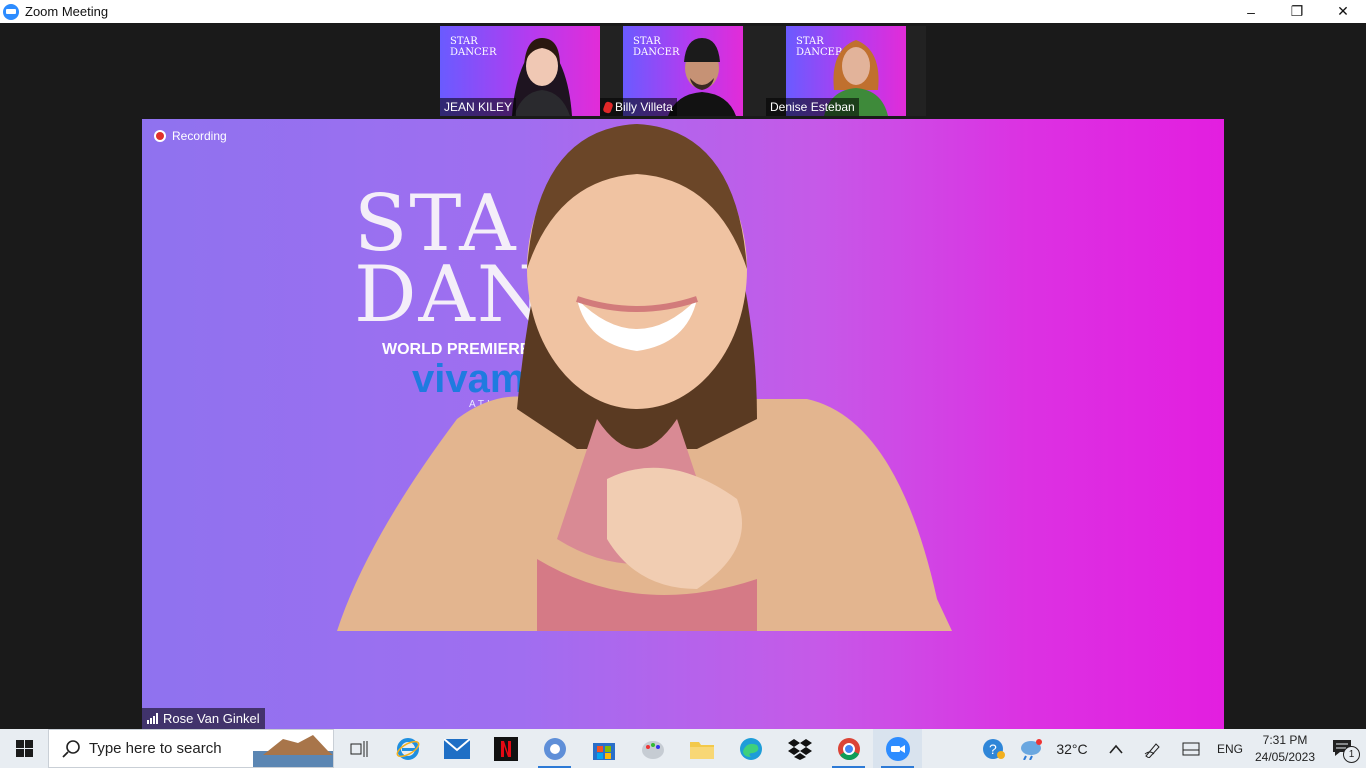  I want to click on taskbar-search: Type here to search, so click(191, 748).